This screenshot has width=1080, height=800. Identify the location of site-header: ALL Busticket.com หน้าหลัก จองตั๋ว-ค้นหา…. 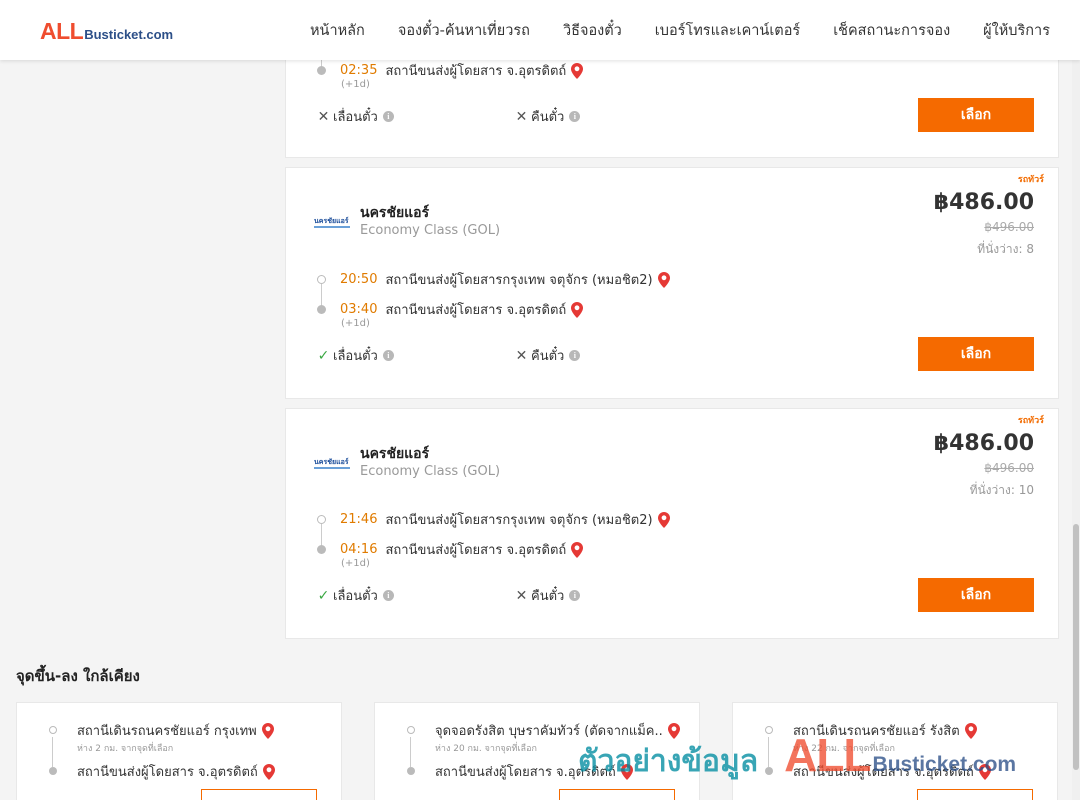
(540, 30).